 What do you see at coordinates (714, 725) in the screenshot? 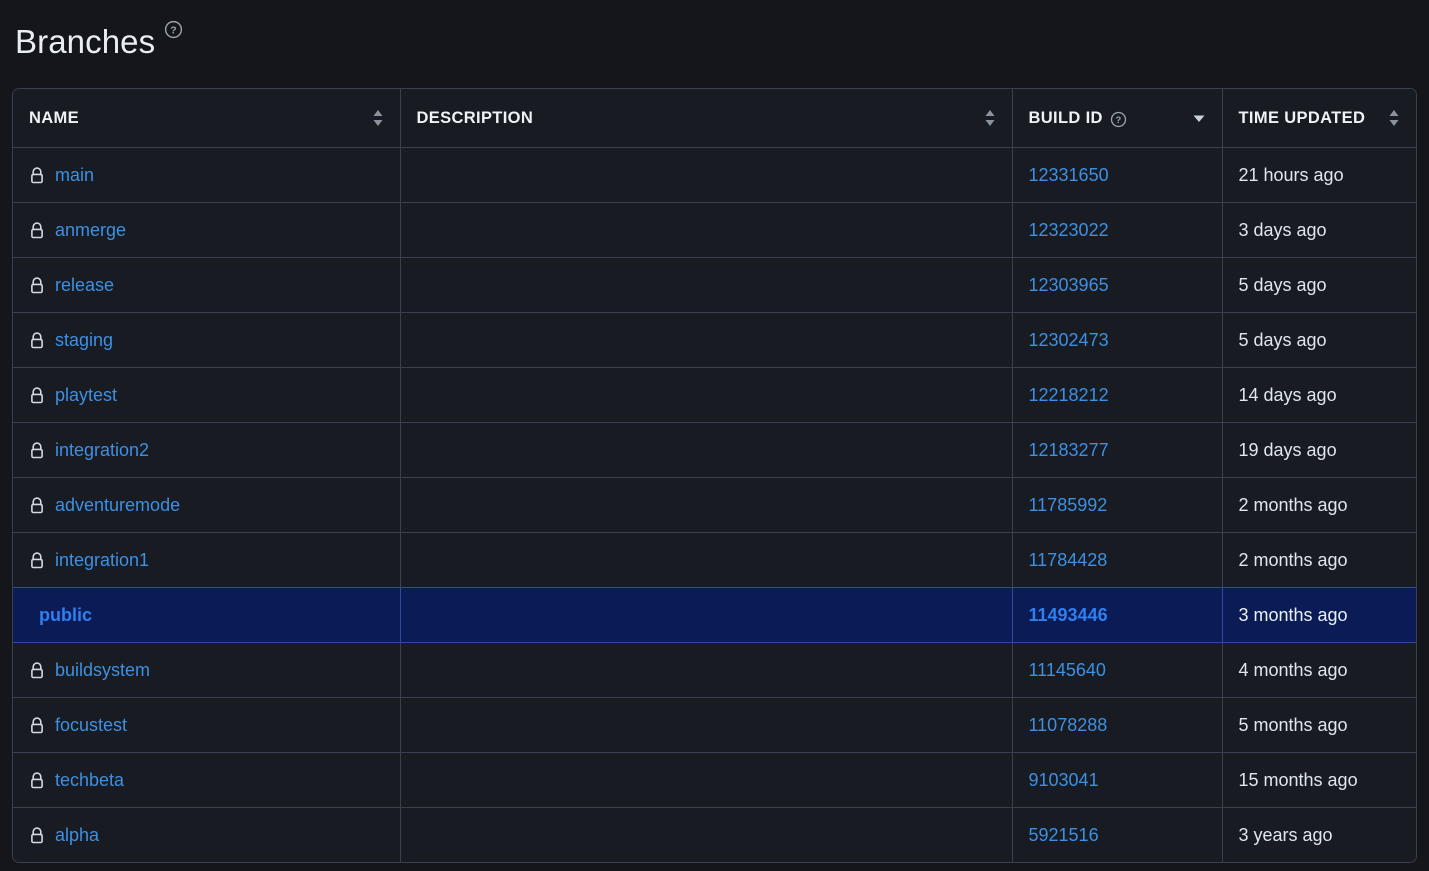
I see `table-row: focustest 11078288 5 months ago` at bounding box center [714, 725].